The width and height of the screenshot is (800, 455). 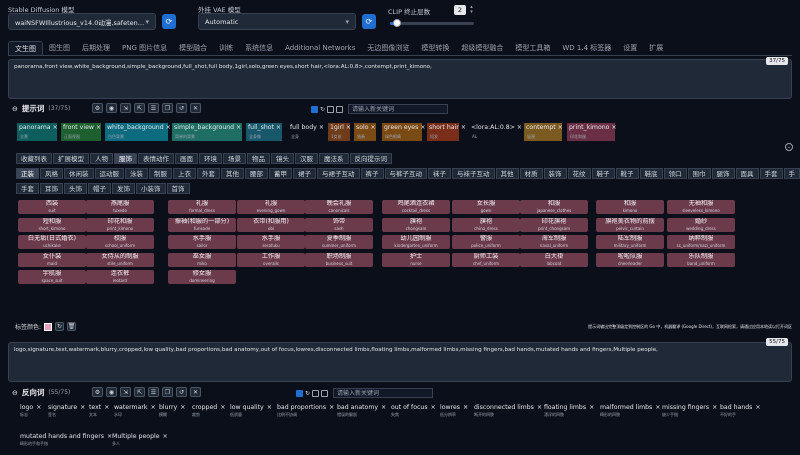 What do you see at coordinates (630, 207) in the screenshot?
I see `tag-button: 和服 kimono` at bounding box center [630, 207].